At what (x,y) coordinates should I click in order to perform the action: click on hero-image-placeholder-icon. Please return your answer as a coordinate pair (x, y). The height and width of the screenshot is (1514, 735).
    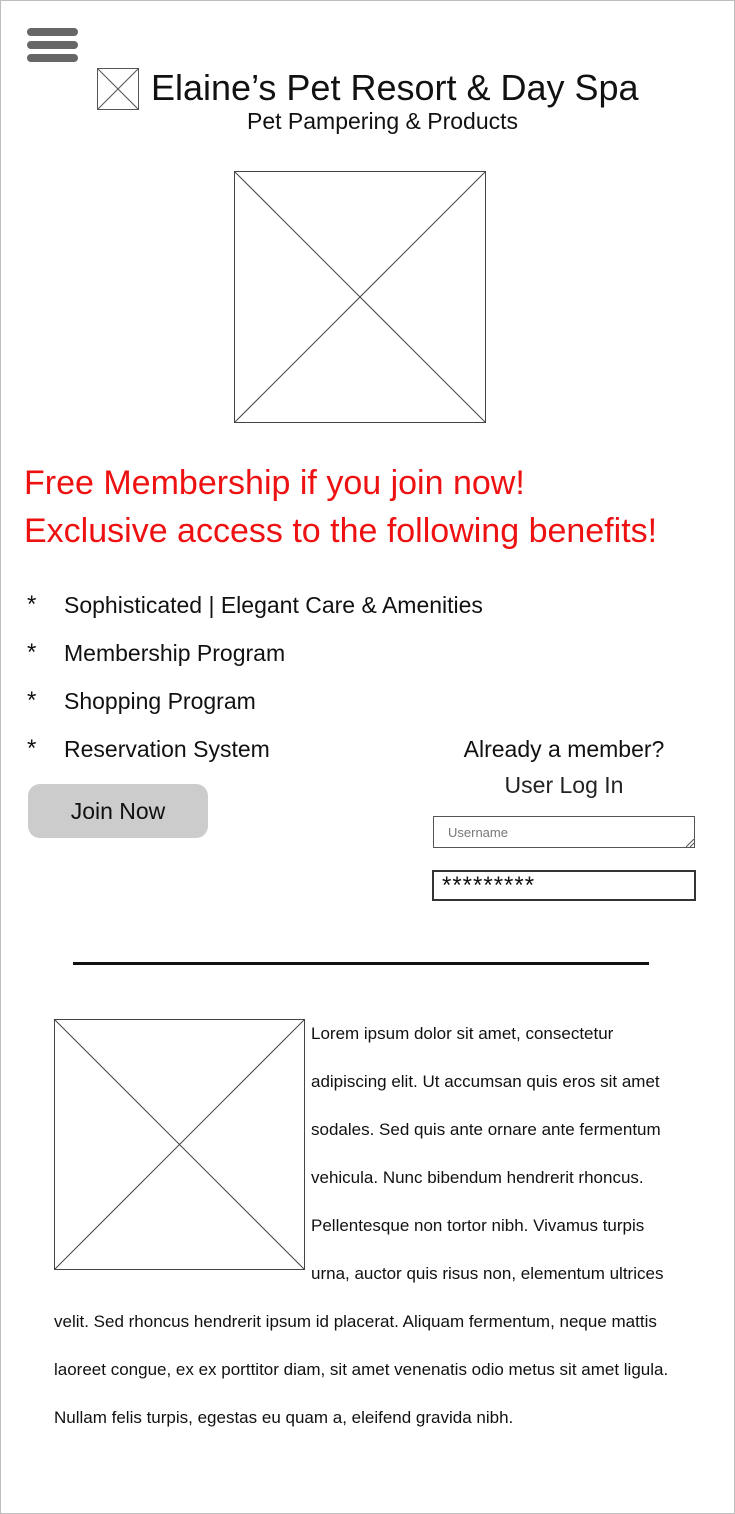
    Looking at the image, I should click on (360, 297).